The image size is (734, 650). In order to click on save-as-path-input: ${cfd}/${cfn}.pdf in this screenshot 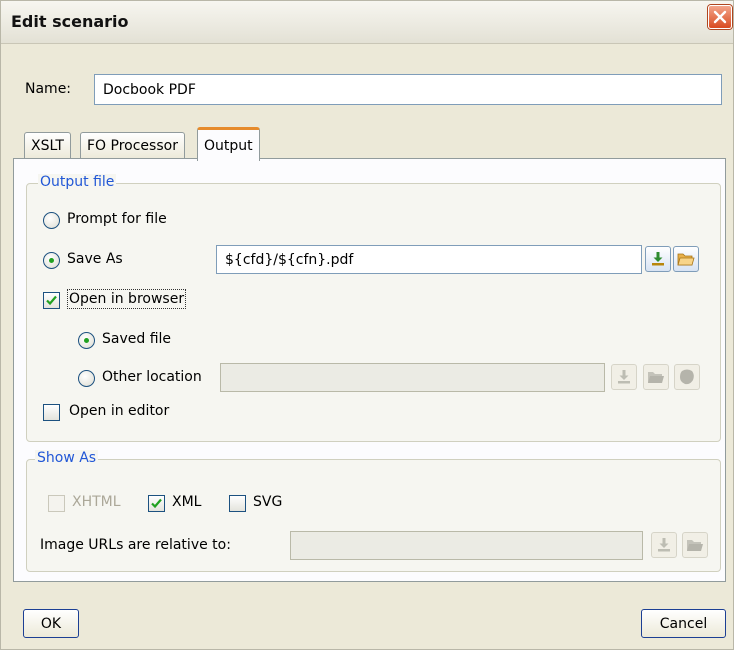, I will do `click(429, 259)`.